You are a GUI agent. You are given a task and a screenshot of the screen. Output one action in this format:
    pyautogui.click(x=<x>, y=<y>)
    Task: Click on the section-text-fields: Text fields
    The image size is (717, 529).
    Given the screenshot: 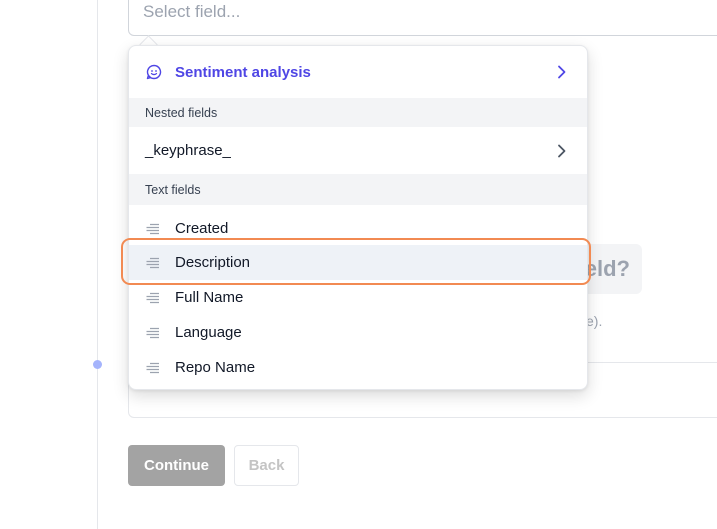 What is the action you would take?
    pyautogui.click(x=358, y=189)
    